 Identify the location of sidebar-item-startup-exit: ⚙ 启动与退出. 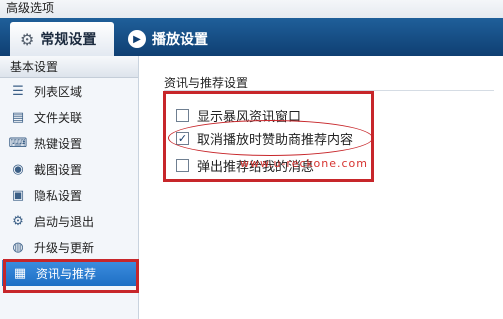
(69, 221).